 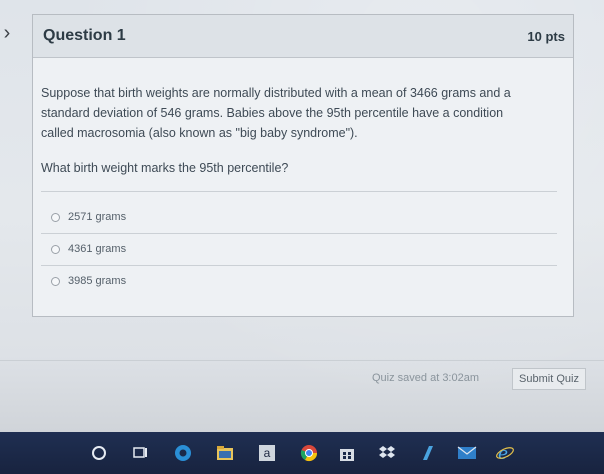 I want to click on task-view-icon, so click(x=141, y=453).